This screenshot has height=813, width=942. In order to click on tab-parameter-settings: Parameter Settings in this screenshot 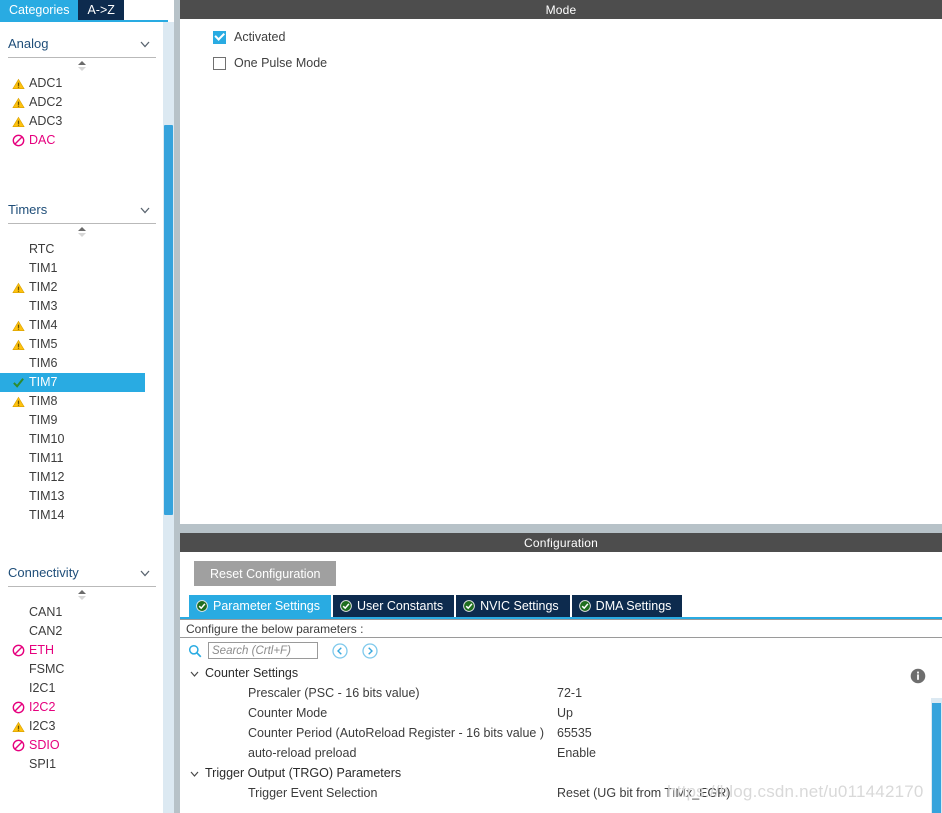, I will do `click(260, 606)`.